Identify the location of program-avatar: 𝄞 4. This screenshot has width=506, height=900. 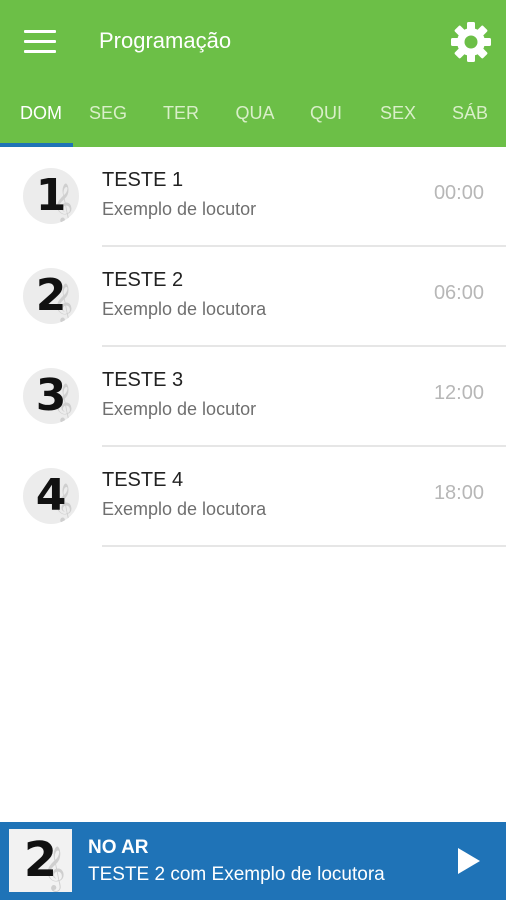
(51, 496).